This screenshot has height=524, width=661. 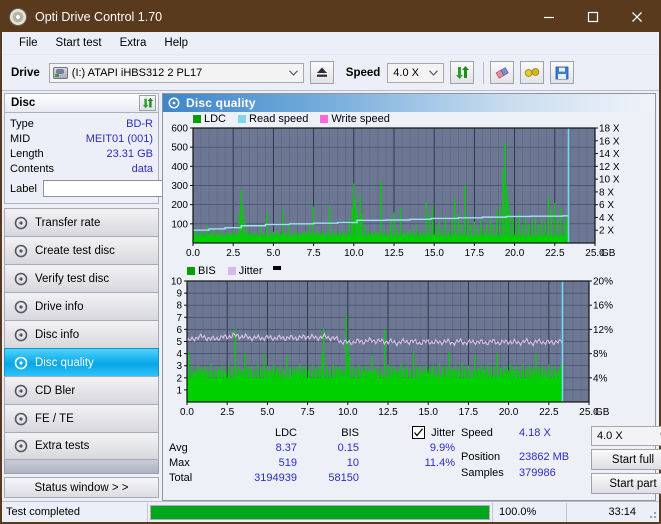 I want to click on menu-item-extra: Extra, so click(x=133, y=43).